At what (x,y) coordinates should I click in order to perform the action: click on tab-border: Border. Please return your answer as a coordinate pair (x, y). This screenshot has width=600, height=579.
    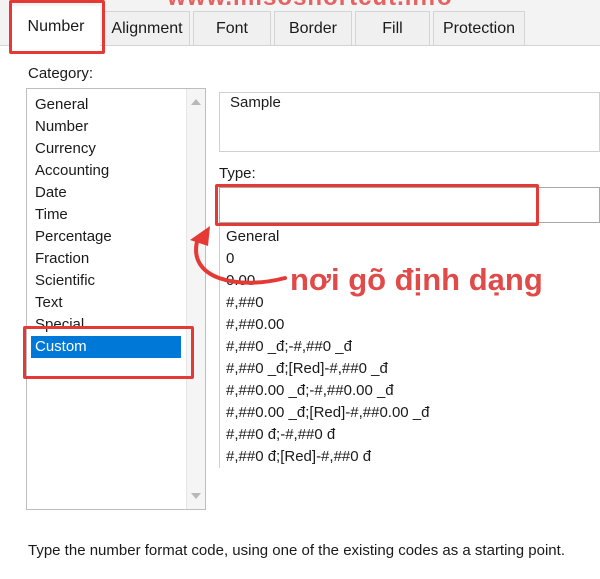
    Looking at the image, I should click on (313, 28).